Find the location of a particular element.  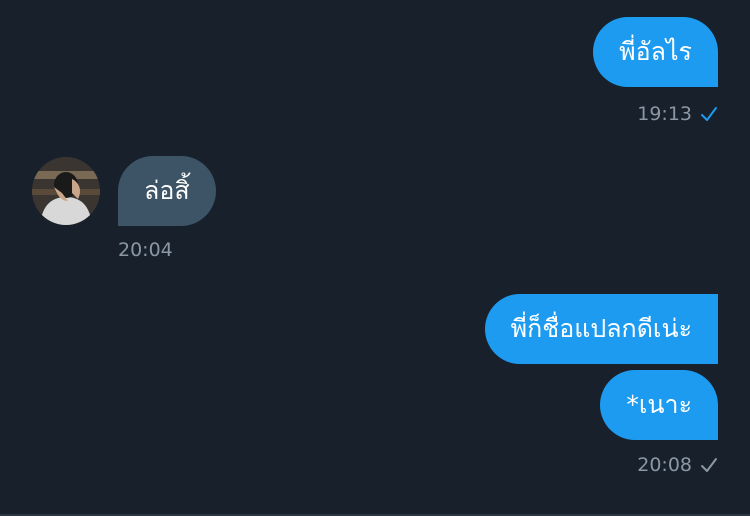

message-bubble-outgoing: พี่ก็ชื่อแปลกดีเน่ะ is located at coordinates (601, 329).